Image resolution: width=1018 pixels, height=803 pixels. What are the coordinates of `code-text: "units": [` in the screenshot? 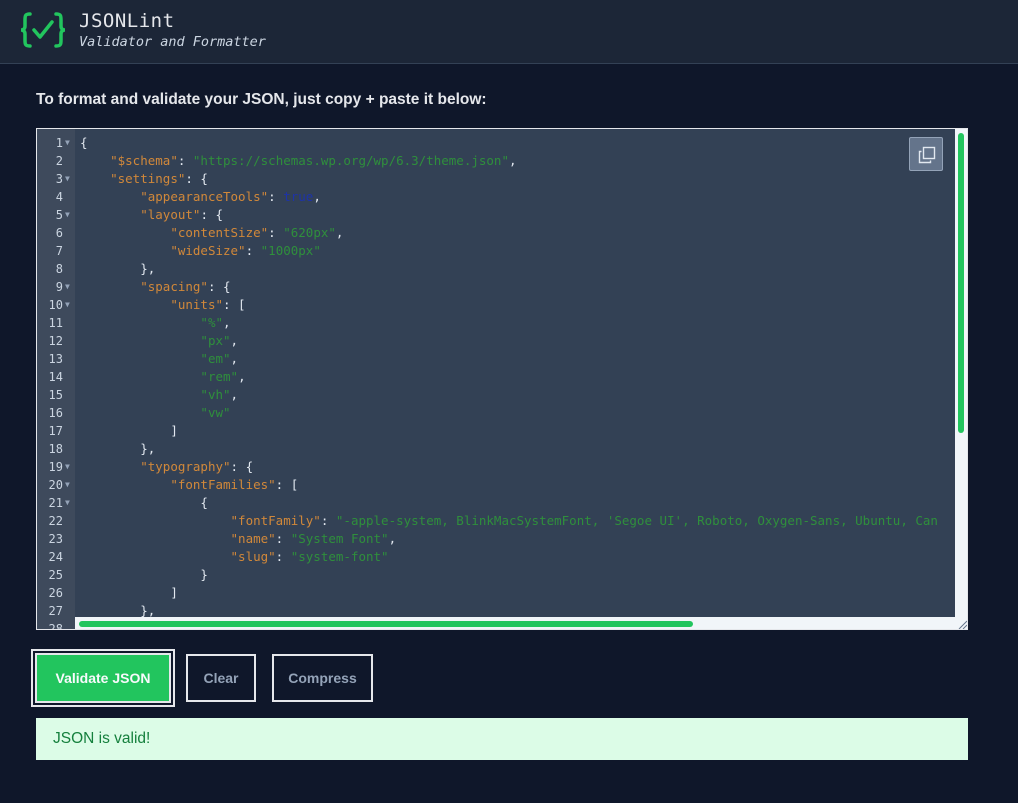 It's located at (163, 305).